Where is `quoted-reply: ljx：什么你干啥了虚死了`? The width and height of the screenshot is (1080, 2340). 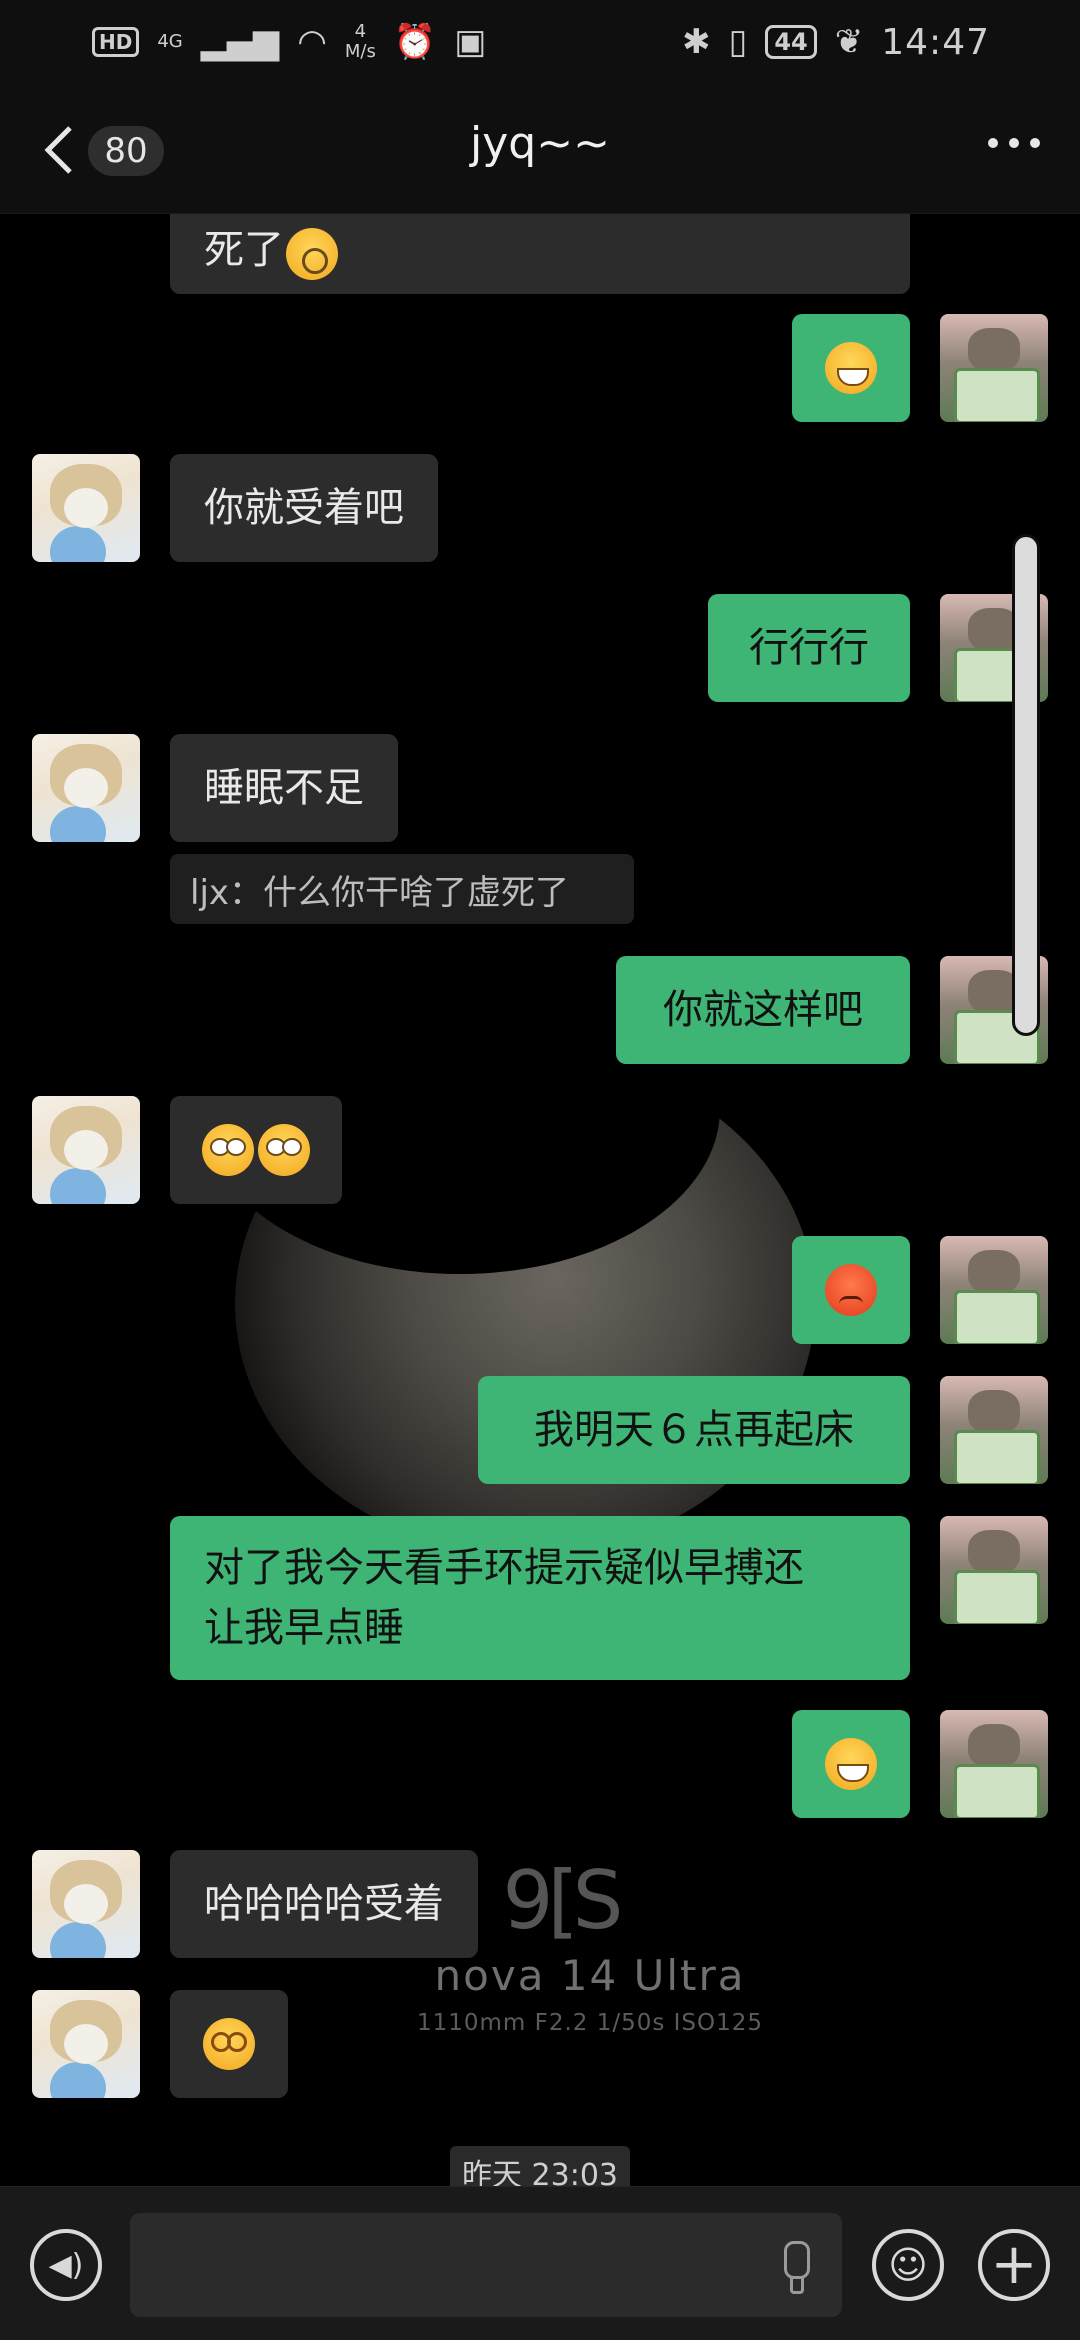
quoted-reply: ljx：什么你干啥了虚死了 is located at coordinates (402, 889).